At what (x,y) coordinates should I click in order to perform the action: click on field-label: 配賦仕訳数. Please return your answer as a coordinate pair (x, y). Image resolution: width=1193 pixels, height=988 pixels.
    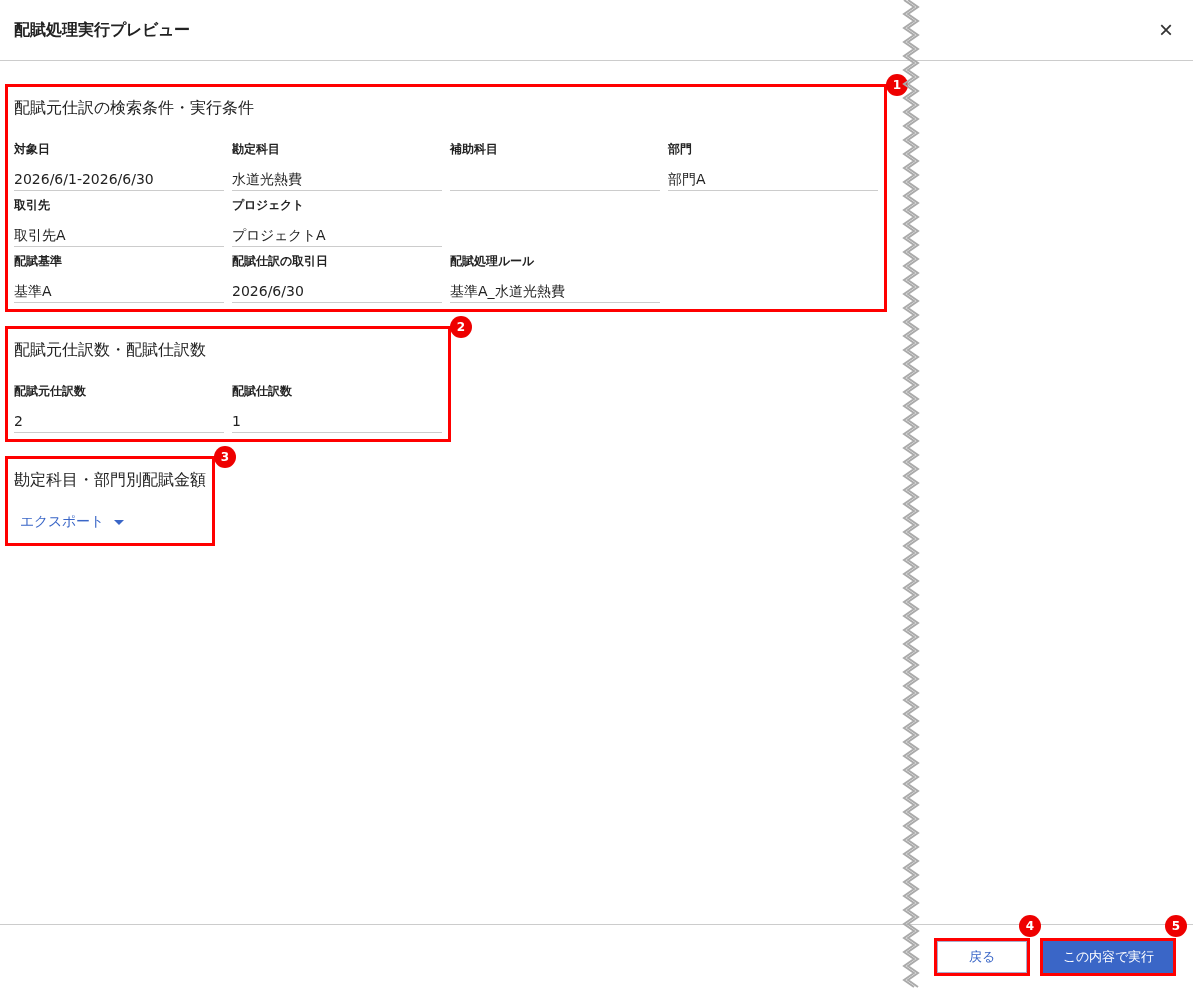
    Looking at the image, I should click on (262, 391).